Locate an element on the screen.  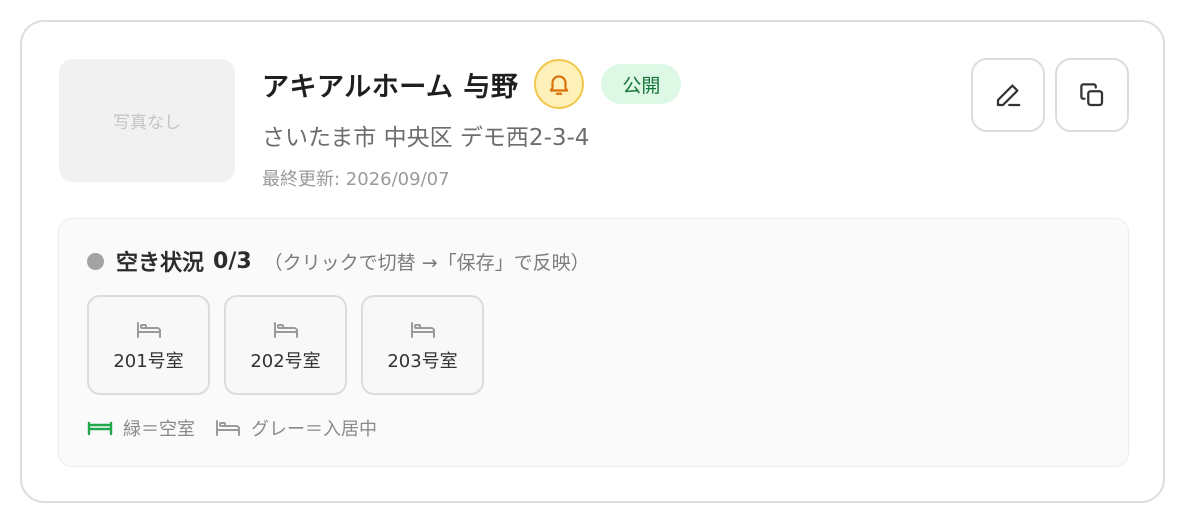
room-label: 201号室 is located at coordinates (148, 361).